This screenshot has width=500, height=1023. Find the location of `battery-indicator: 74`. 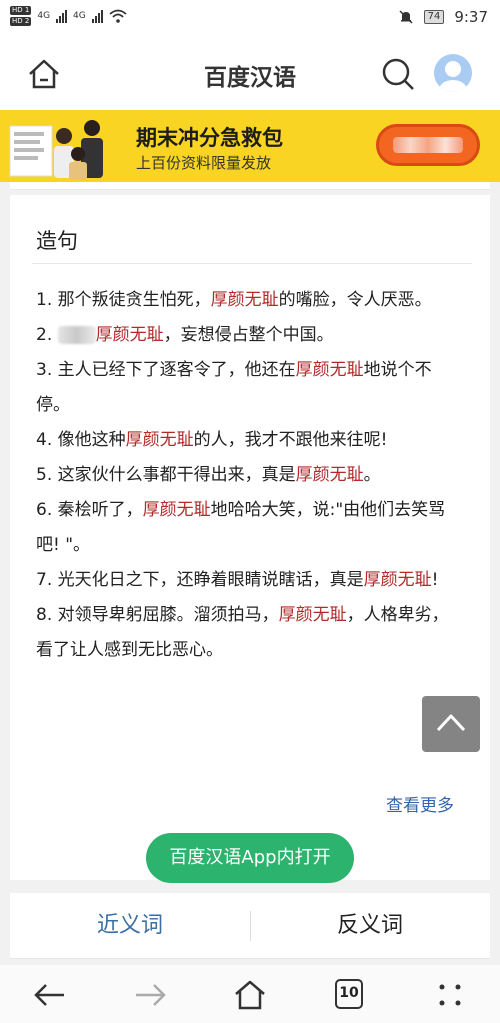

battery-indicator: 74 is located at coordinates (434, 17).